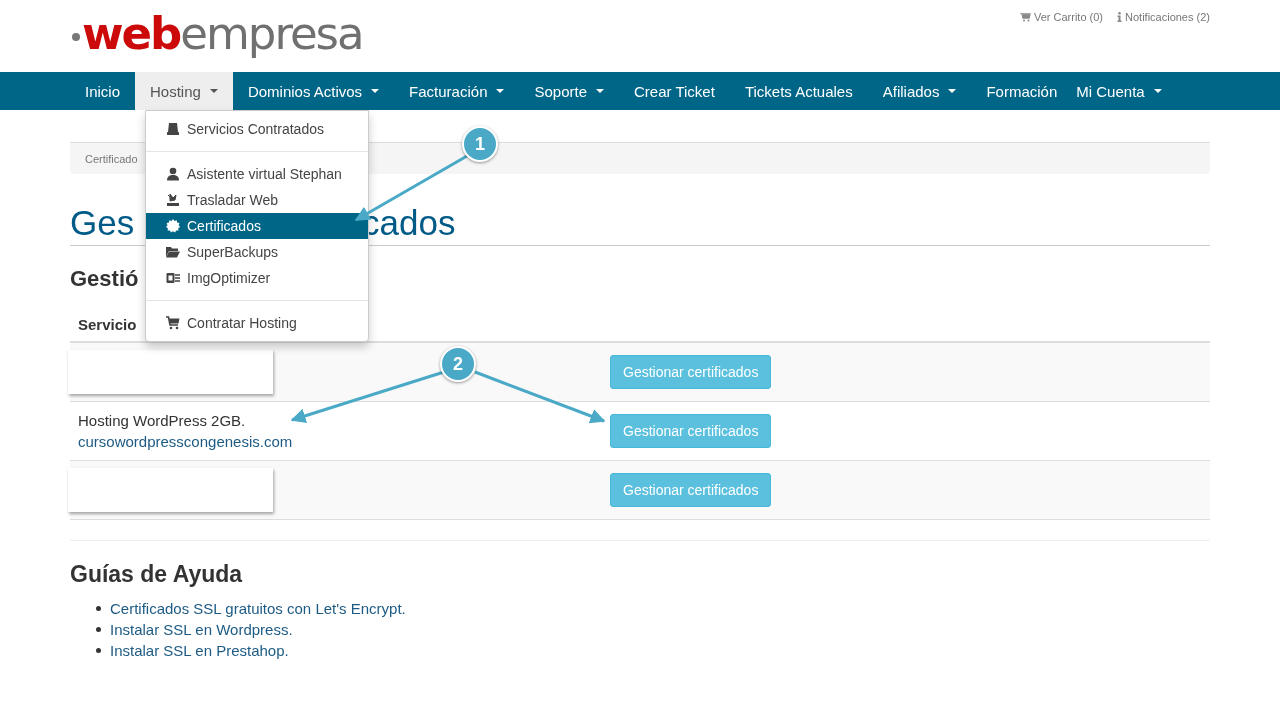  I want to click on folder-icon, so click(173, 252).